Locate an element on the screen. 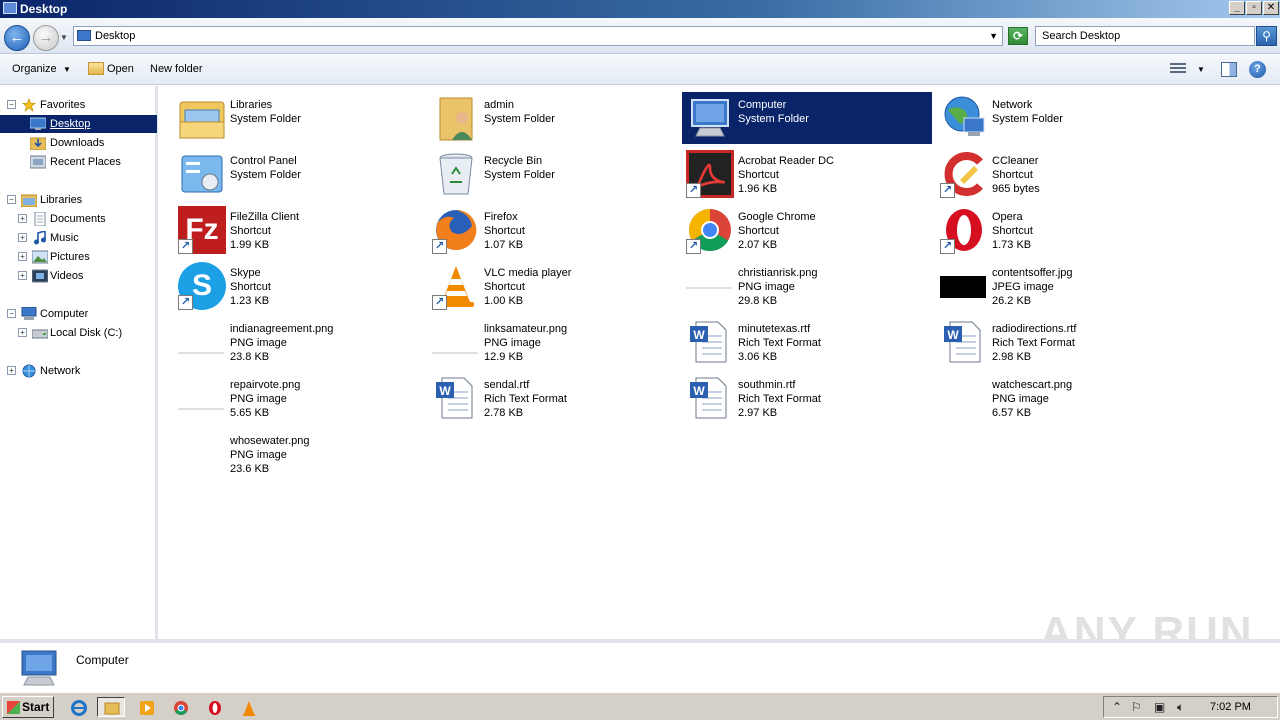 This screenshot has width=1280, height=720. explorer-folder-icon is located at coordinates (112, 708).